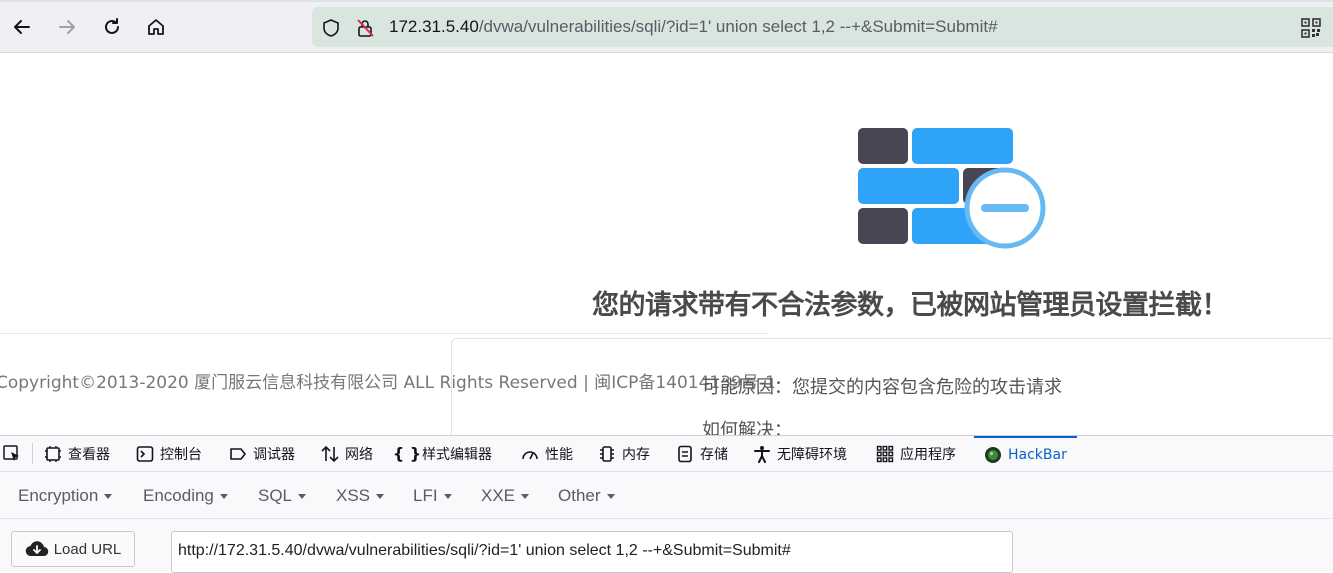 The width and height of the screenshot is (1333, 573). I want to click on console-icon, so click(145, 454).